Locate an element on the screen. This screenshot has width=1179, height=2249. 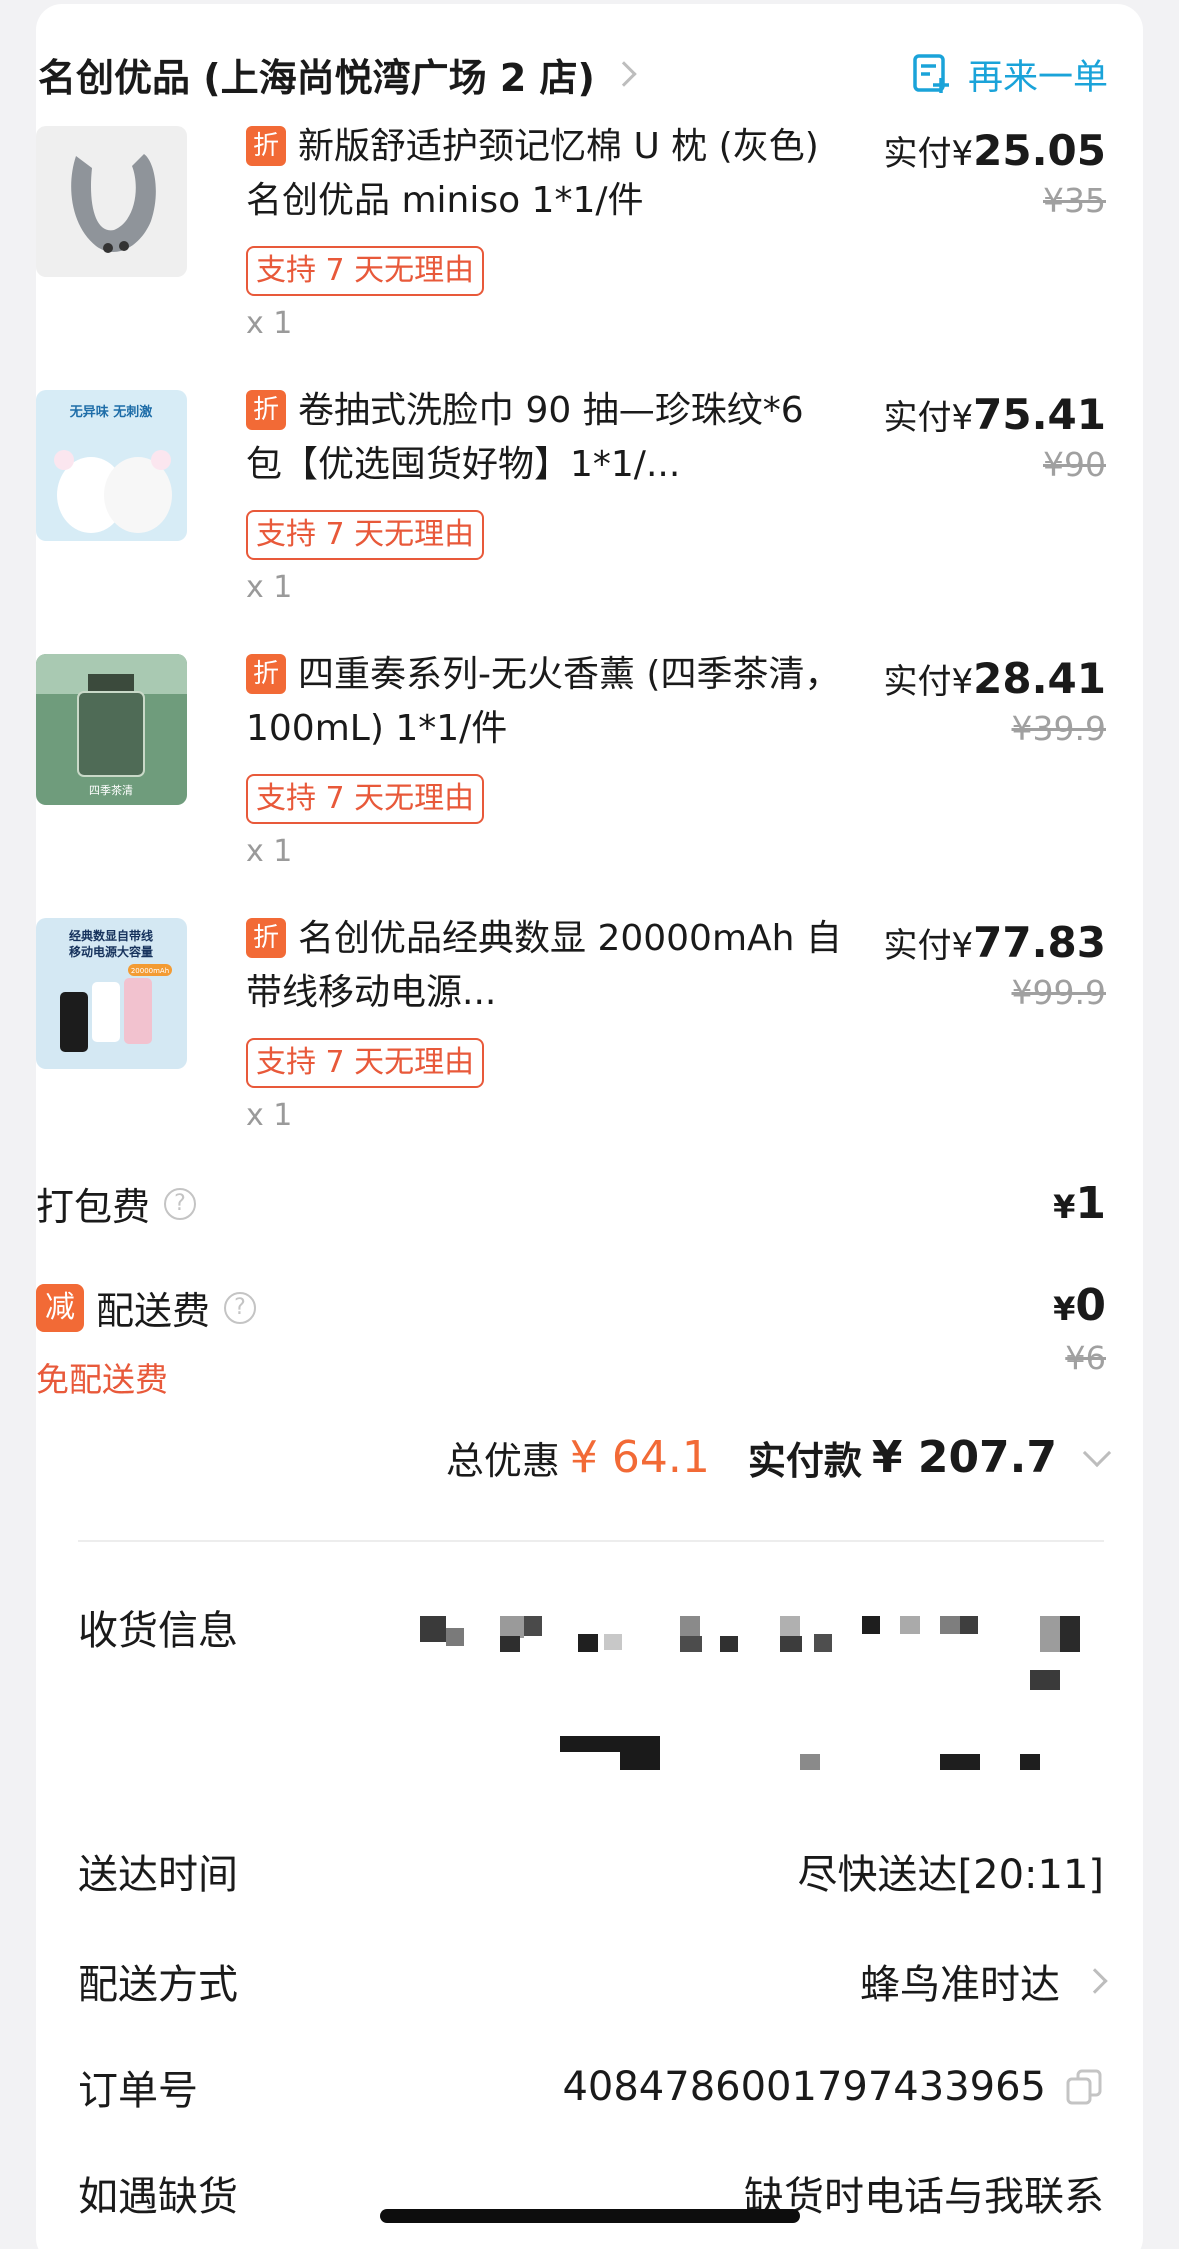
product-price: 实付¥77.83 ¥99.9 is located at coordinates (995, 965).